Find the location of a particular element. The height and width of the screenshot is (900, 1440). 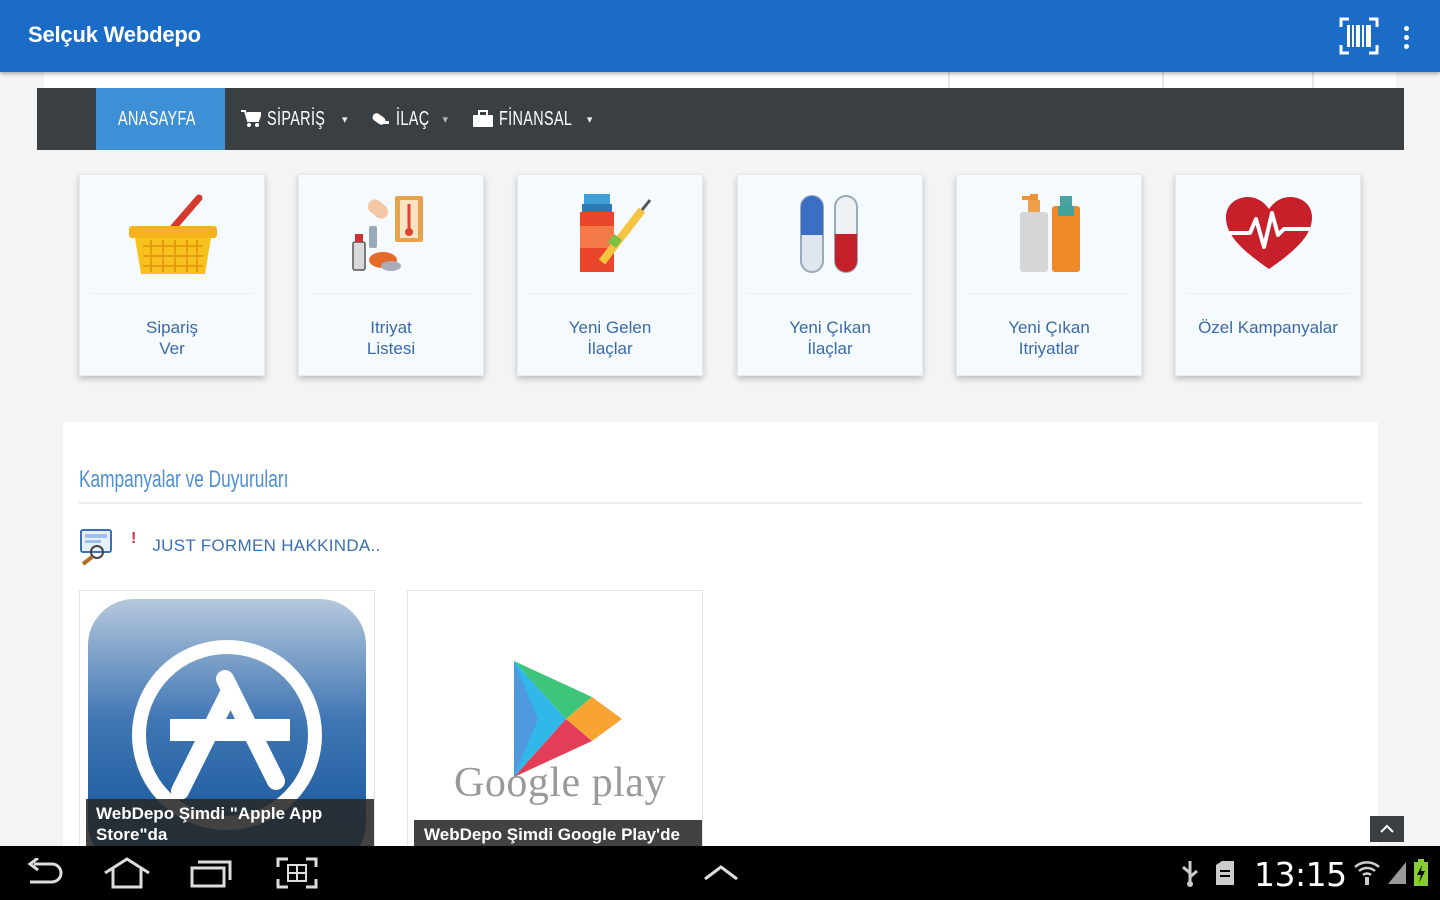

overflow-menu-icon is located at coordinates (1406, 28).